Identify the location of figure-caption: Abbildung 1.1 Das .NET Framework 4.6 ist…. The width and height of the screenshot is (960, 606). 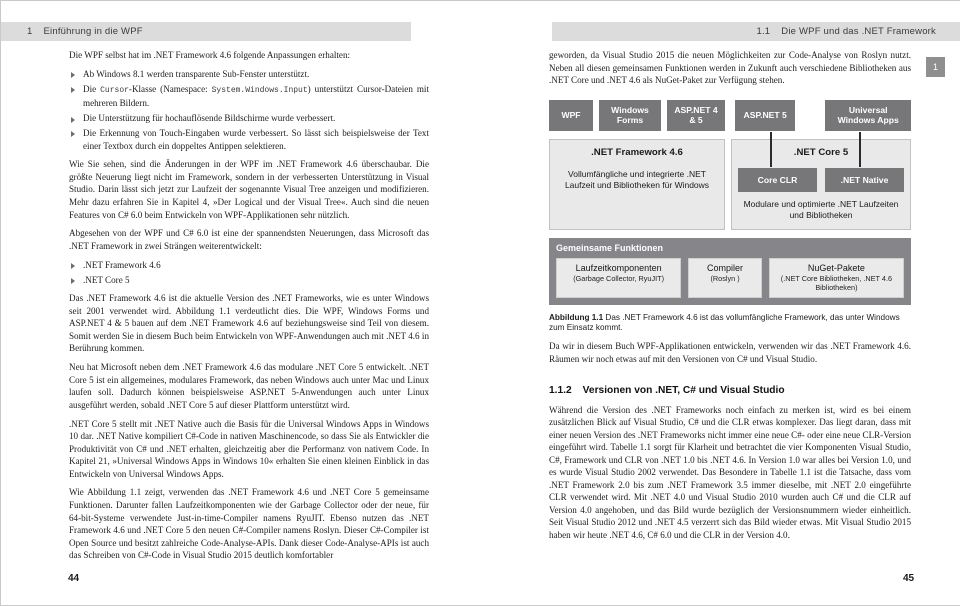
(730, 323).